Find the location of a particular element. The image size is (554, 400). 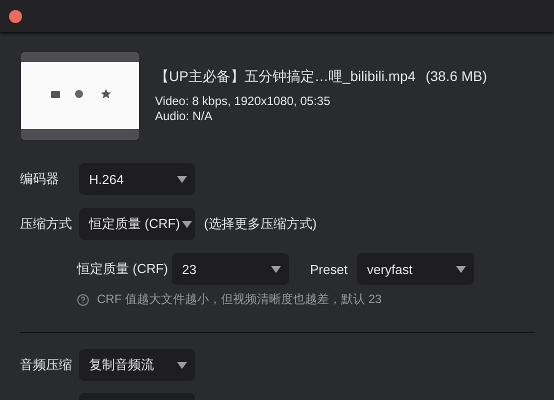

audio-info: Audio: N/A is located at coordinates (184, 116).